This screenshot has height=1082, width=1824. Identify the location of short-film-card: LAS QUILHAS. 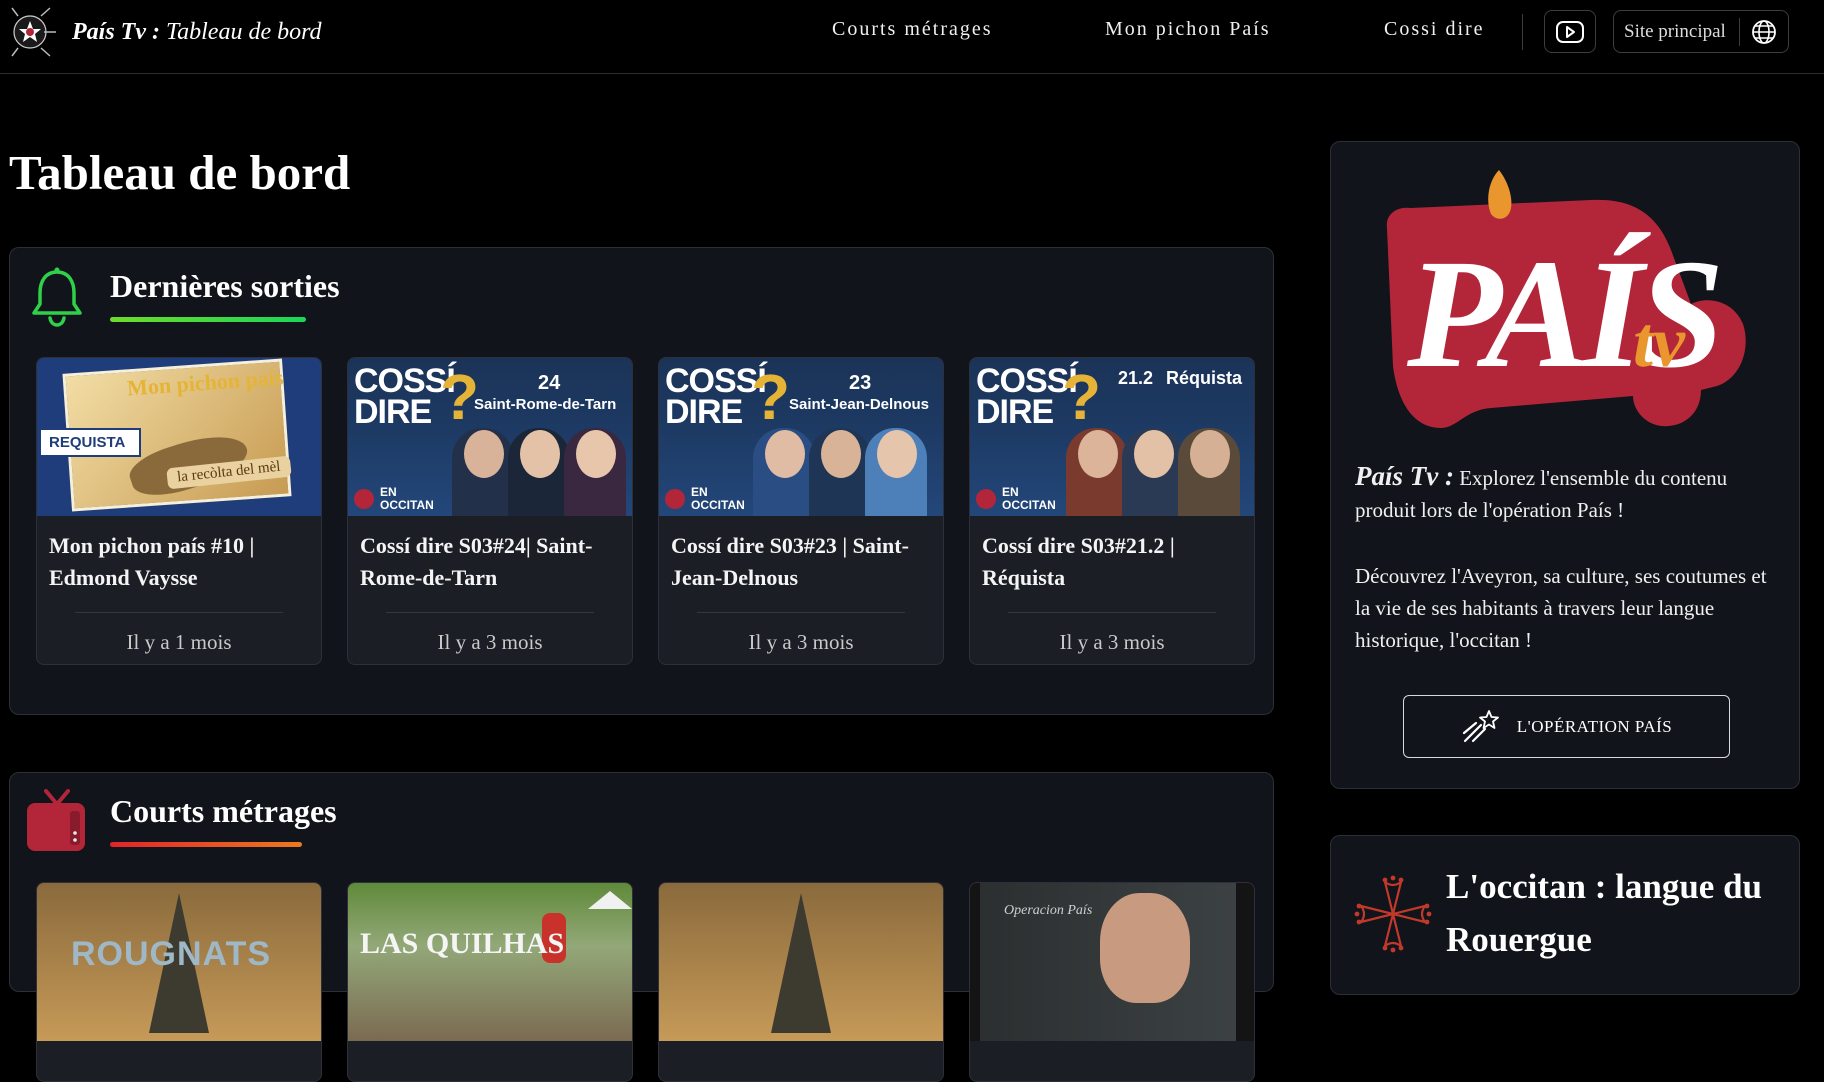
(490, 982).